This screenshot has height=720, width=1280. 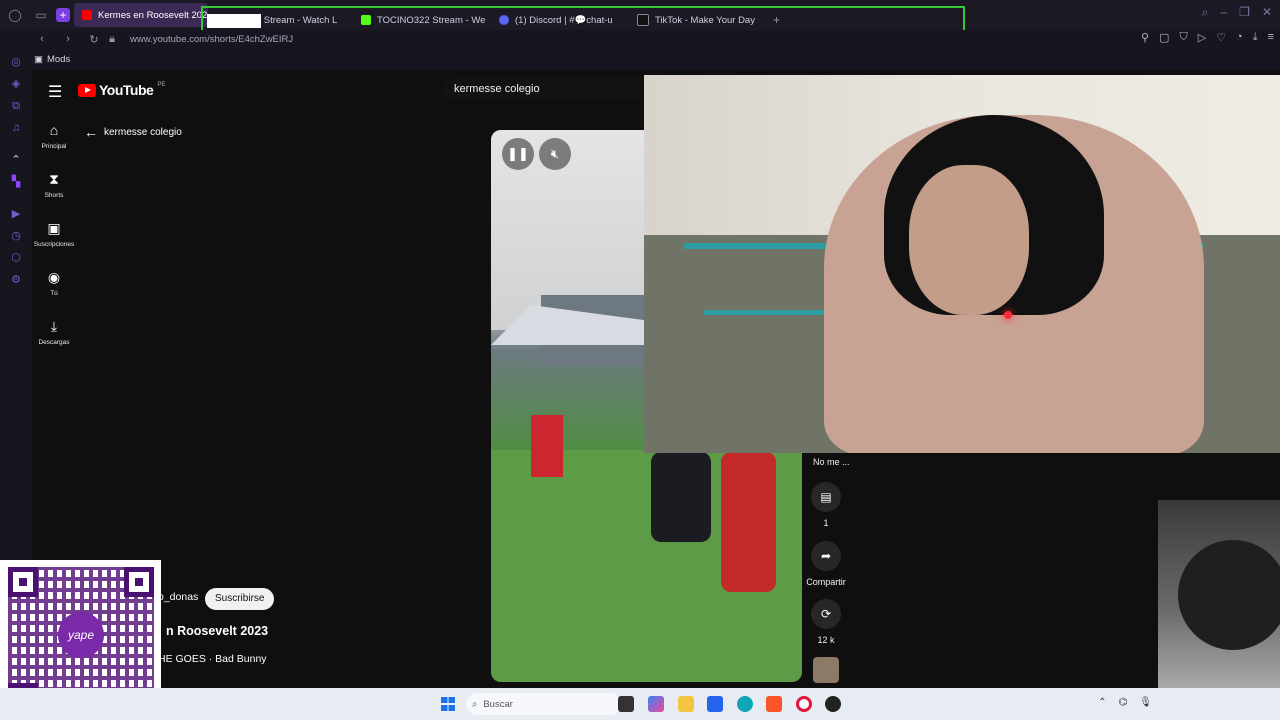 I want to click on profile-icon: ◔, so click(x=1239, y=37).